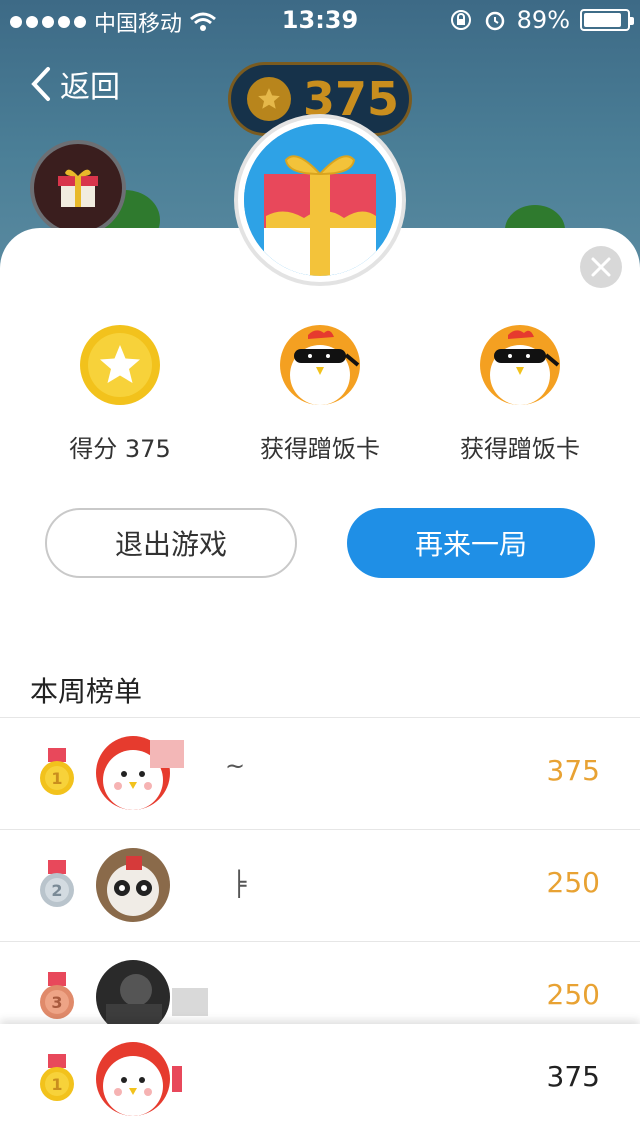 The image size is (640, 1136). I want to click on alarm-icon, so click(494, 21).